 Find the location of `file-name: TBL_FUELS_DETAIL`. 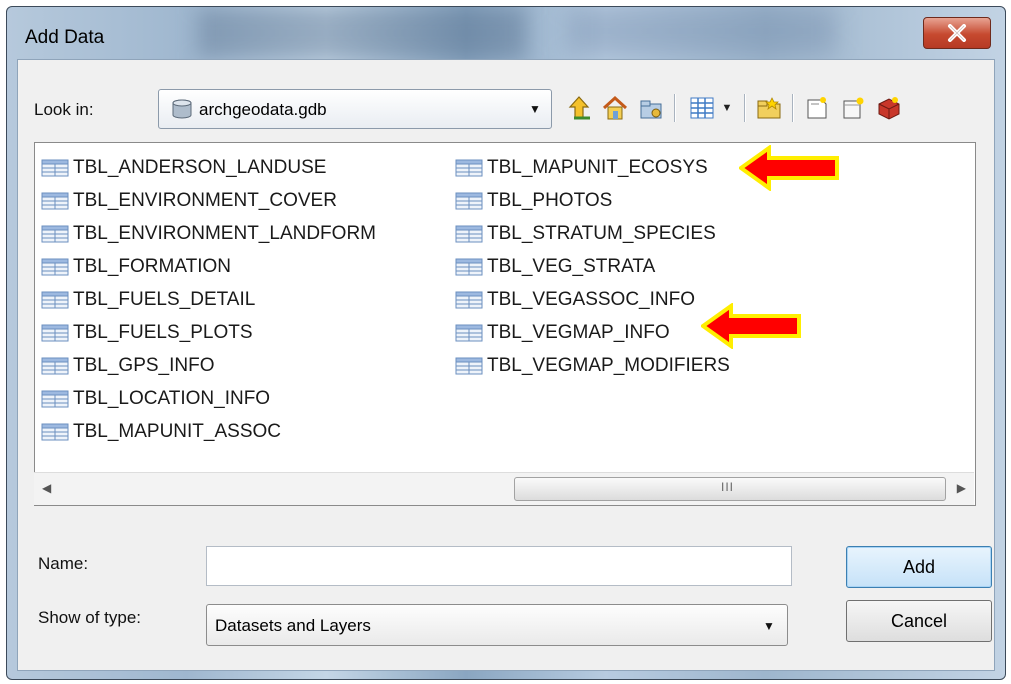

file-name: TBL_FUELS_DETAIL is located at coordinates (164, 299).